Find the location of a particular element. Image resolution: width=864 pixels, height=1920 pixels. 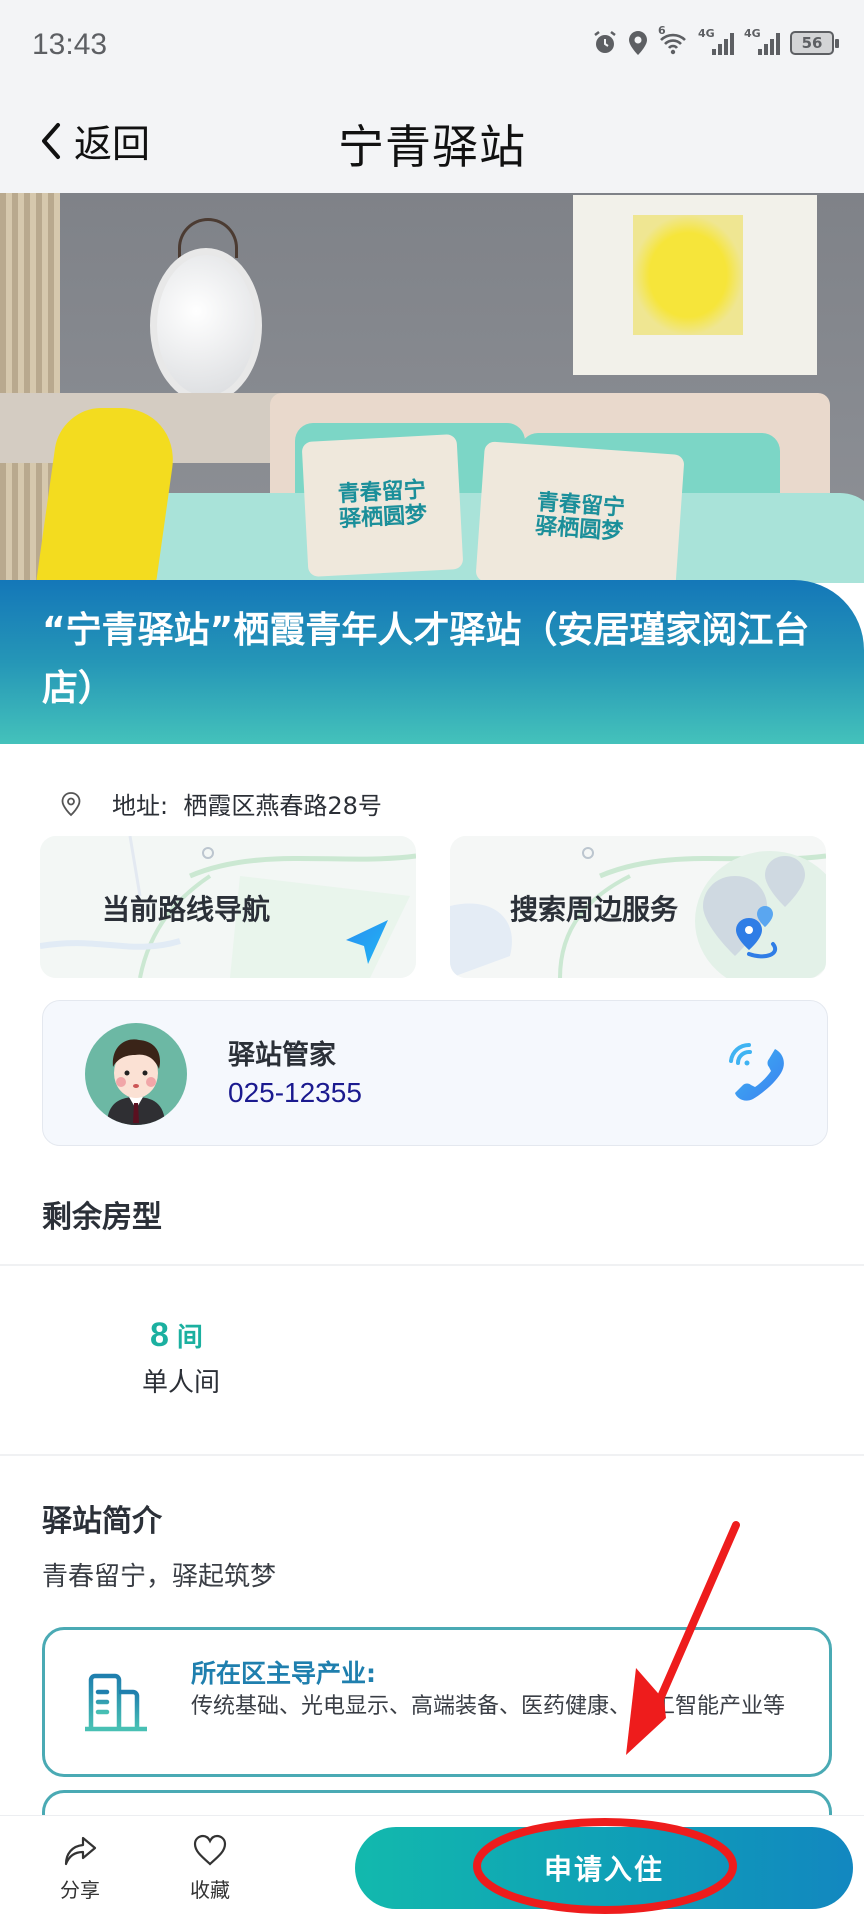

station-manager-card: 驿站管家 025-12355 is located at coordinates (435, 1073).